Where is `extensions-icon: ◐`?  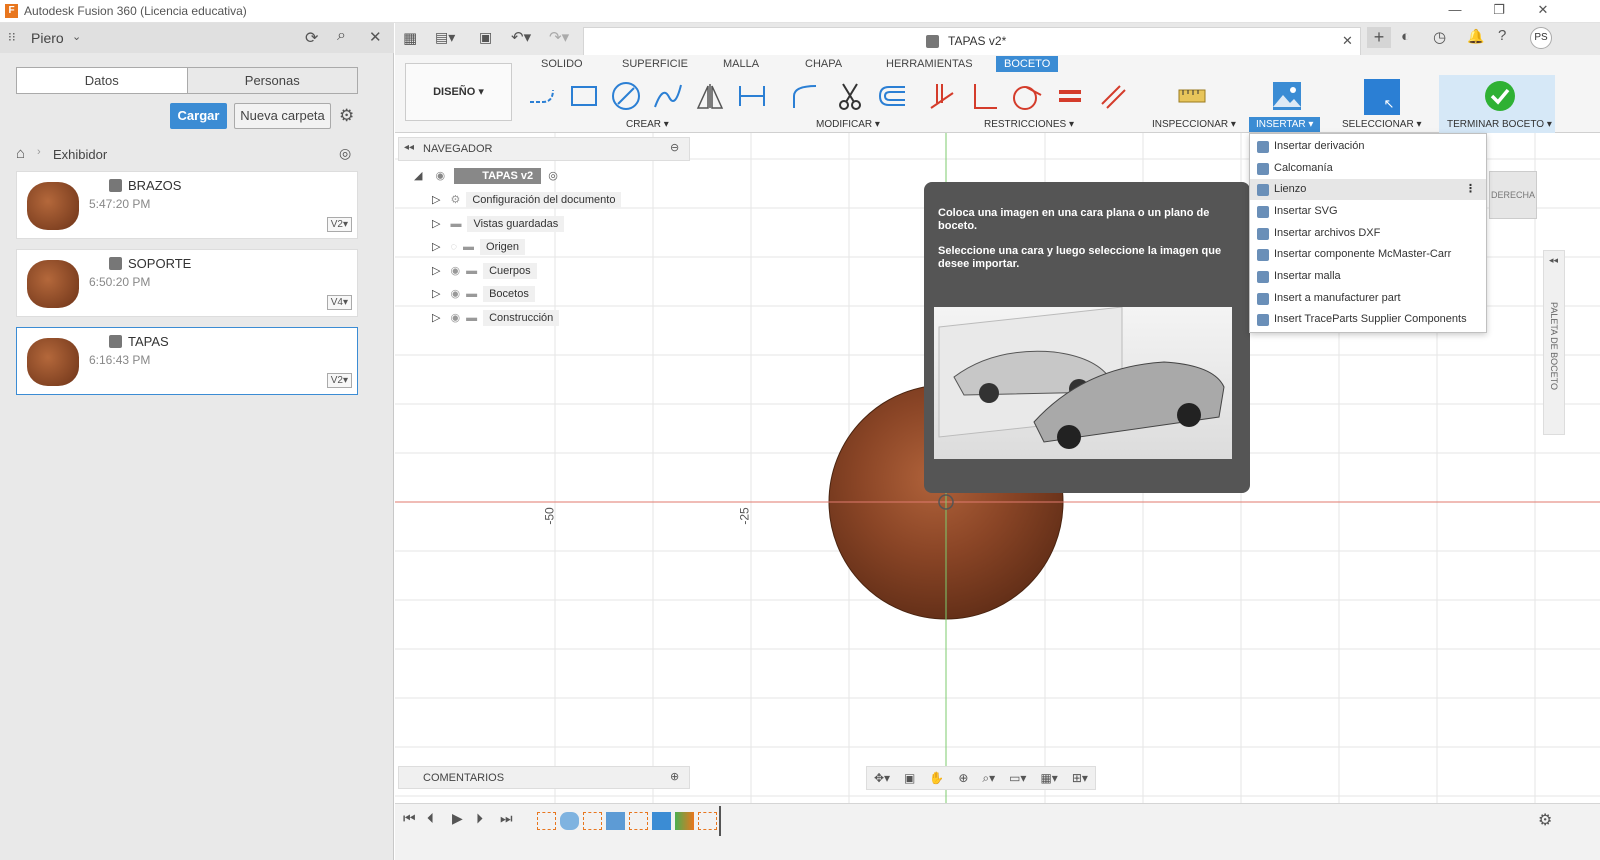
extensions-icon: ◐ is located at coordinates (1405, 36).